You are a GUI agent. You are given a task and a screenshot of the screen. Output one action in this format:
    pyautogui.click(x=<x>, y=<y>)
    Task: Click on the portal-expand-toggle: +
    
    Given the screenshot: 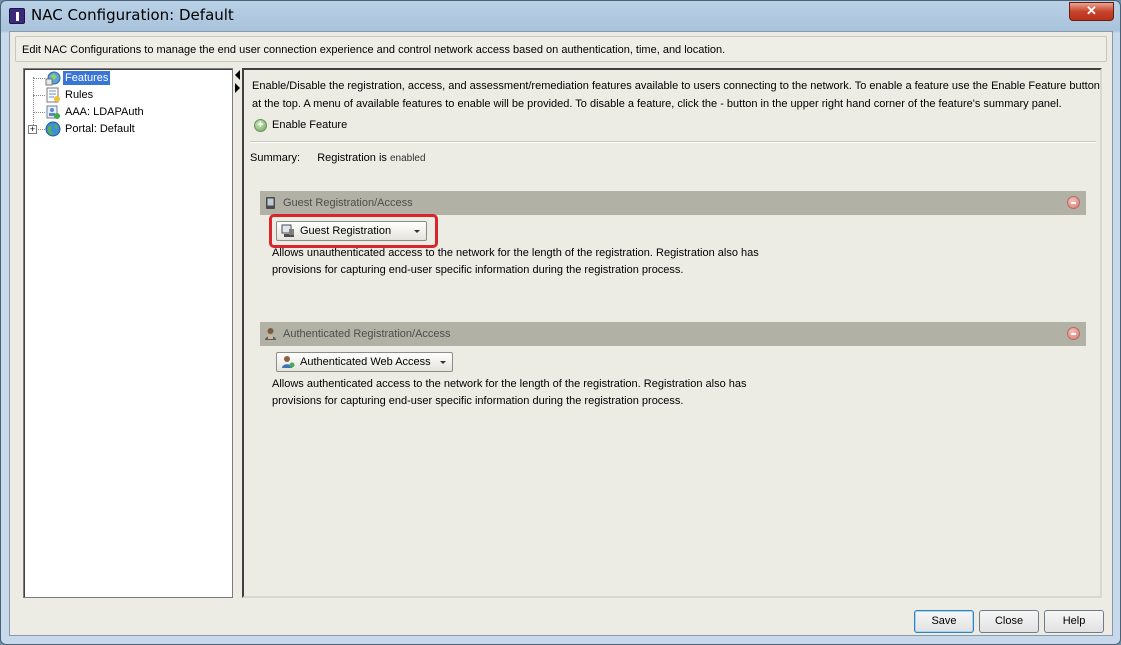 What is the action you would take?
    pyautogui.click(x=32, y=129)
    